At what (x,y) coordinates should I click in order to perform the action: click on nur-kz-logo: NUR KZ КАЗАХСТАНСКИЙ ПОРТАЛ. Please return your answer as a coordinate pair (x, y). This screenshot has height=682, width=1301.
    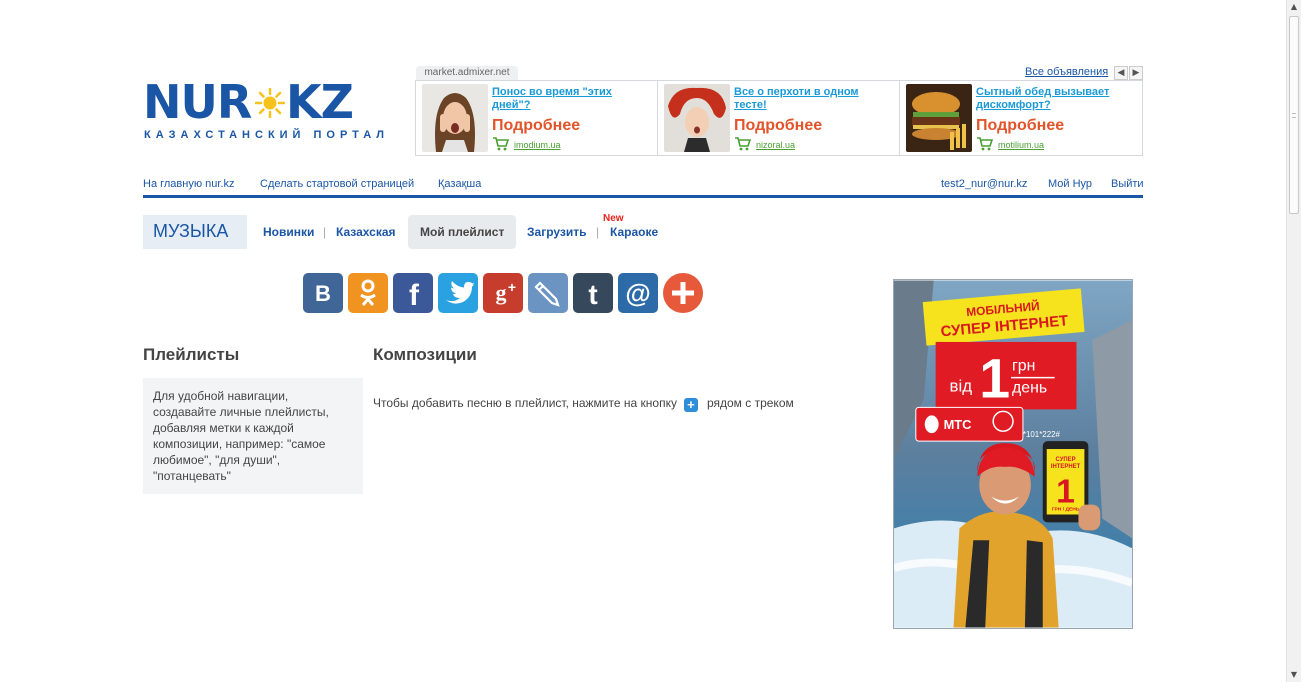
    Looking at the image, I should click on (263, 111).